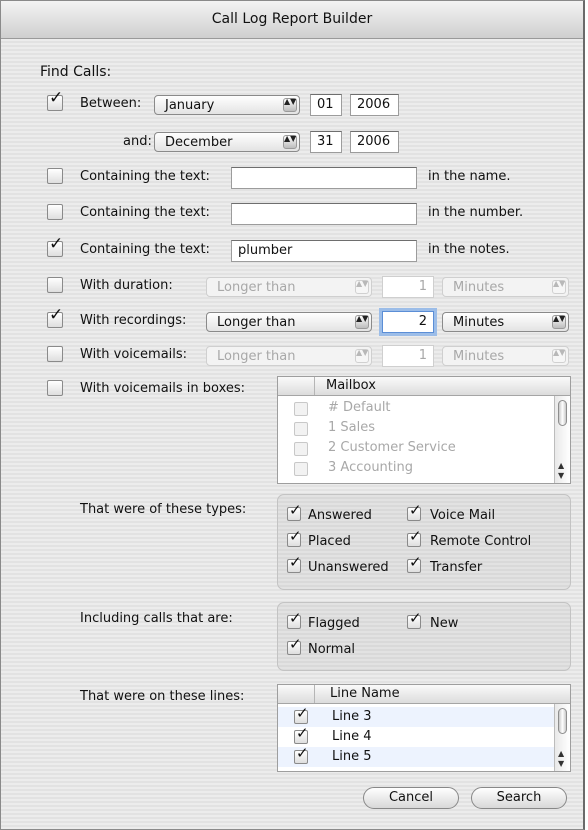 The height and width of the screenshot is (830, 588). I want to click on unanswered-checkbox: ✓, so click(294, 564).